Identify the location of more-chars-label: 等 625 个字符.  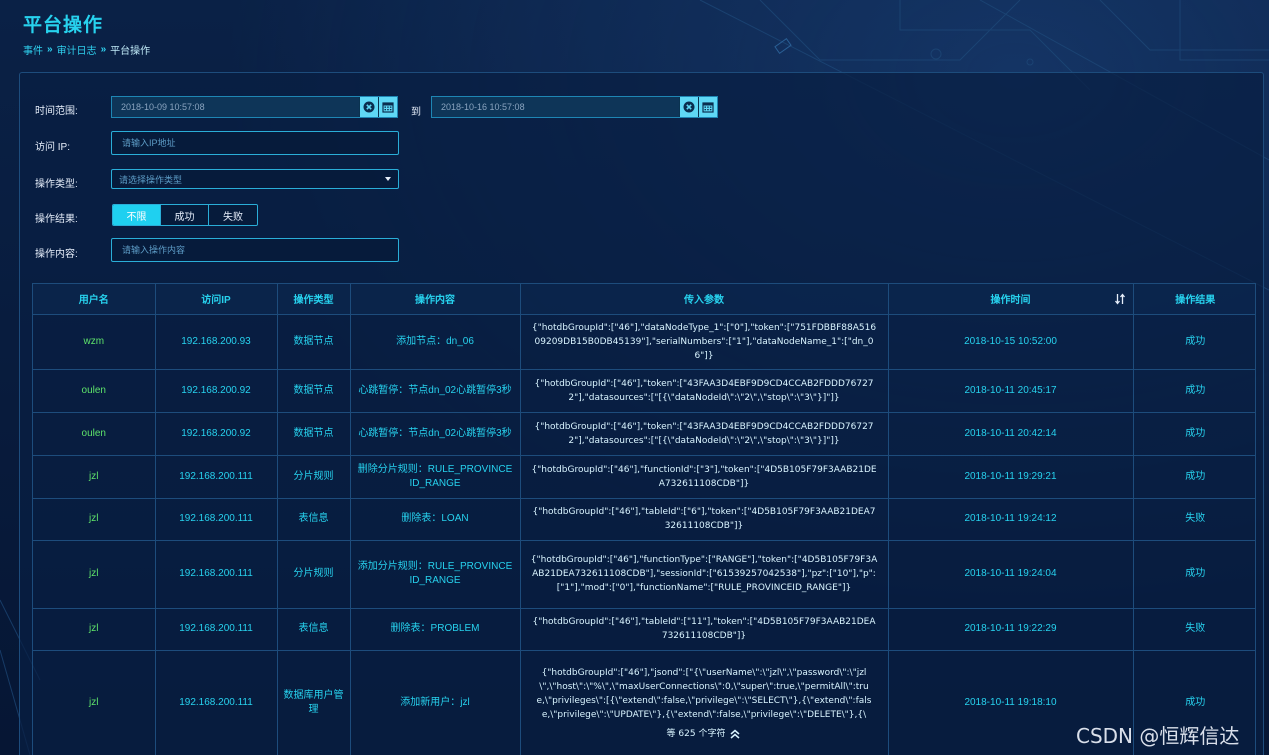
(696, 733).